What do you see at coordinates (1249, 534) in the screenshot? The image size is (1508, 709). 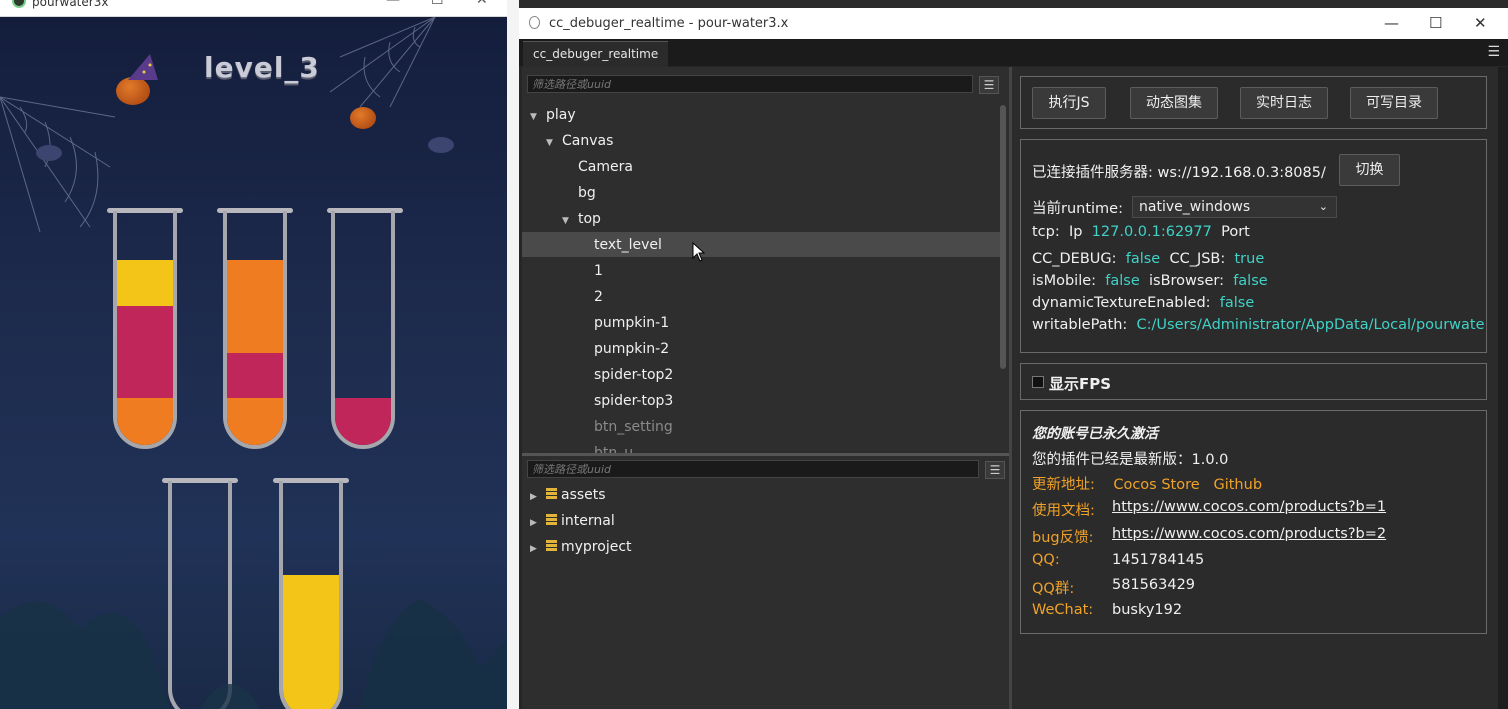 I see `bug-link: https://www.cocos.com/products?b=2` at bounding box center [1249, 534].